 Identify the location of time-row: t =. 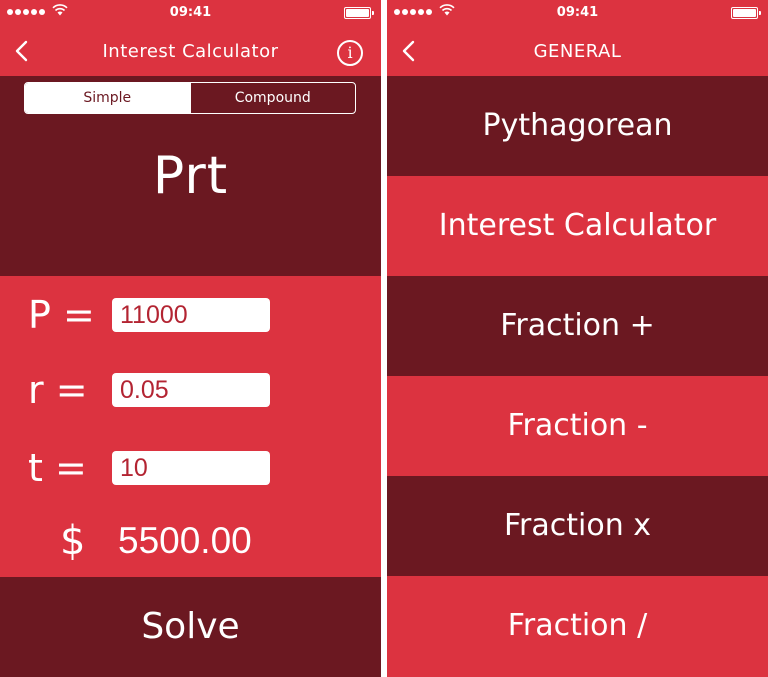
(190, 468).